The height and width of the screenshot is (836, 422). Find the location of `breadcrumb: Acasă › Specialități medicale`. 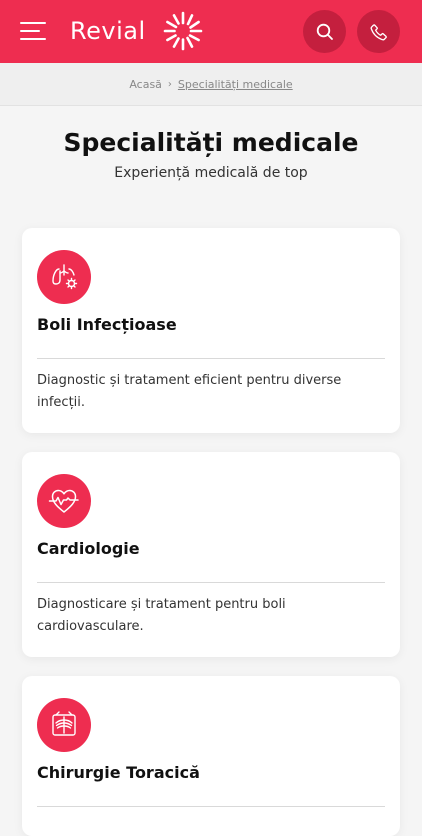

breadcrumb: Acasă › Specialități medicale is located at coordinates (211, 84).